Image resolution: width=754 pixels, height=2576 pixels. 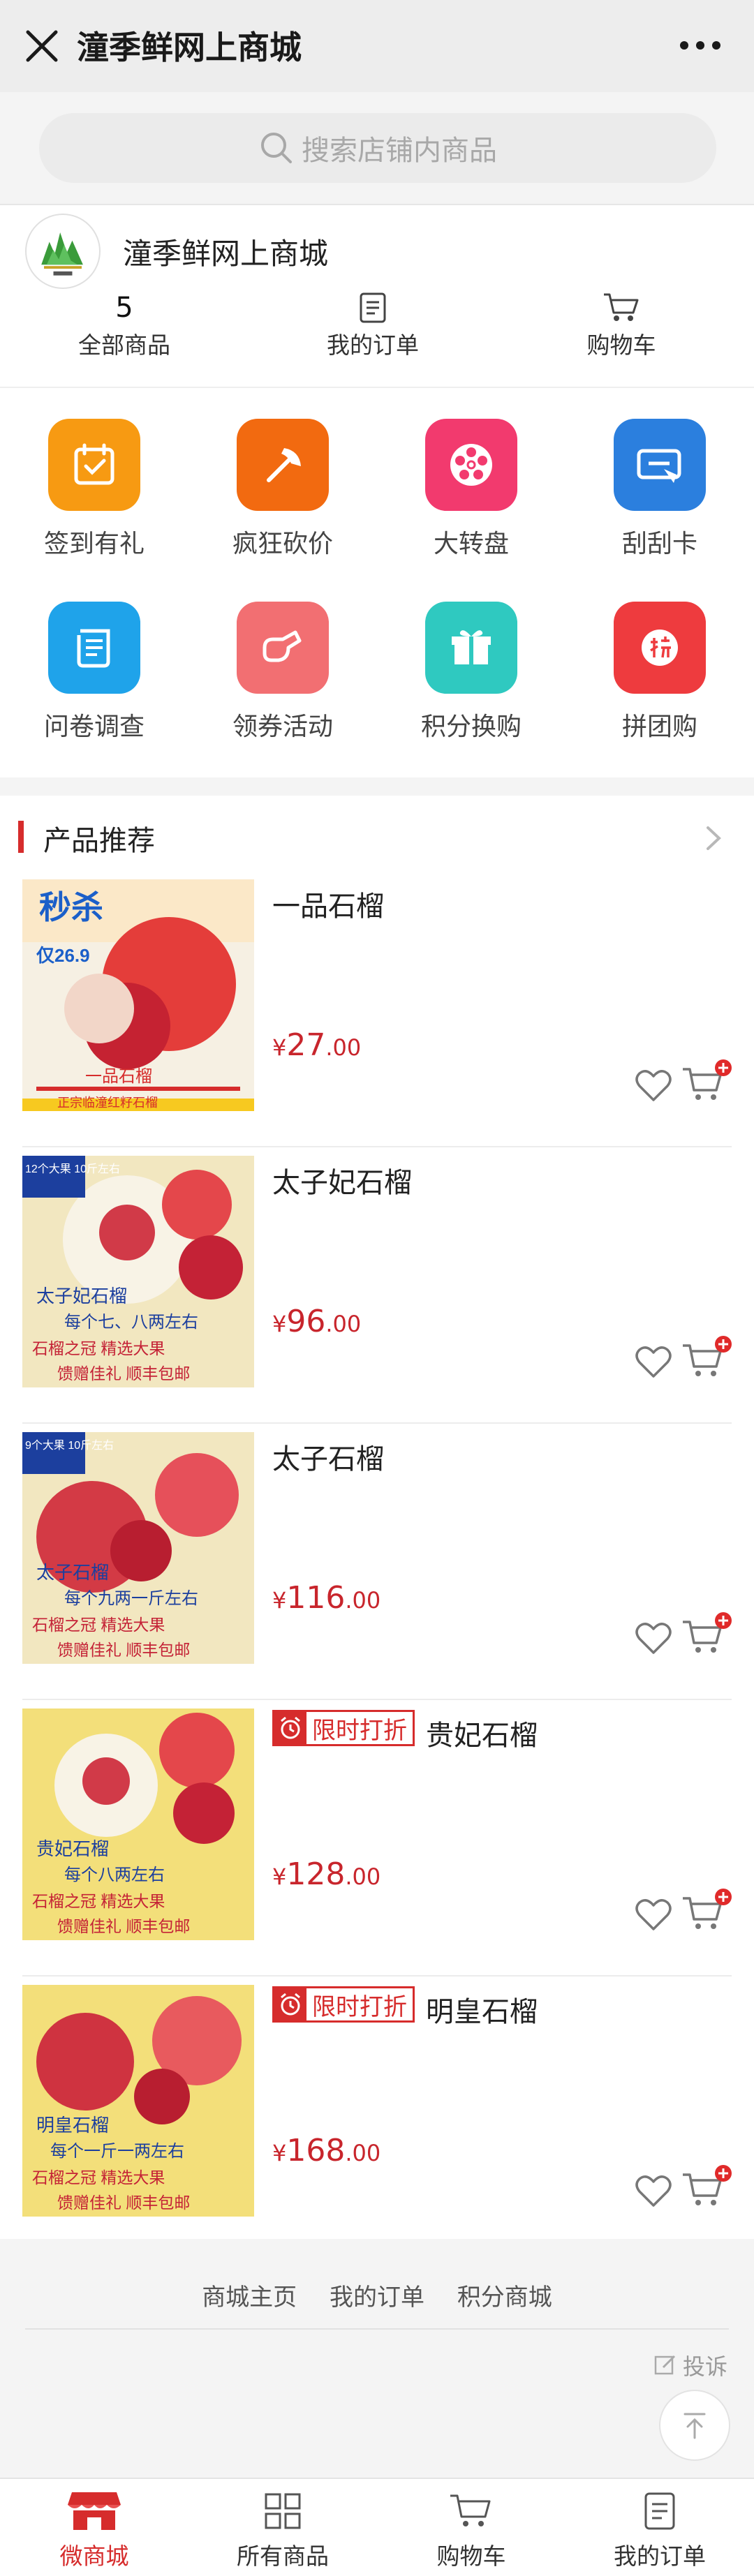 What do you see at coordinates (42, 46) in the screenshot?
I see `close-icon` at bounding box center [42, 46].